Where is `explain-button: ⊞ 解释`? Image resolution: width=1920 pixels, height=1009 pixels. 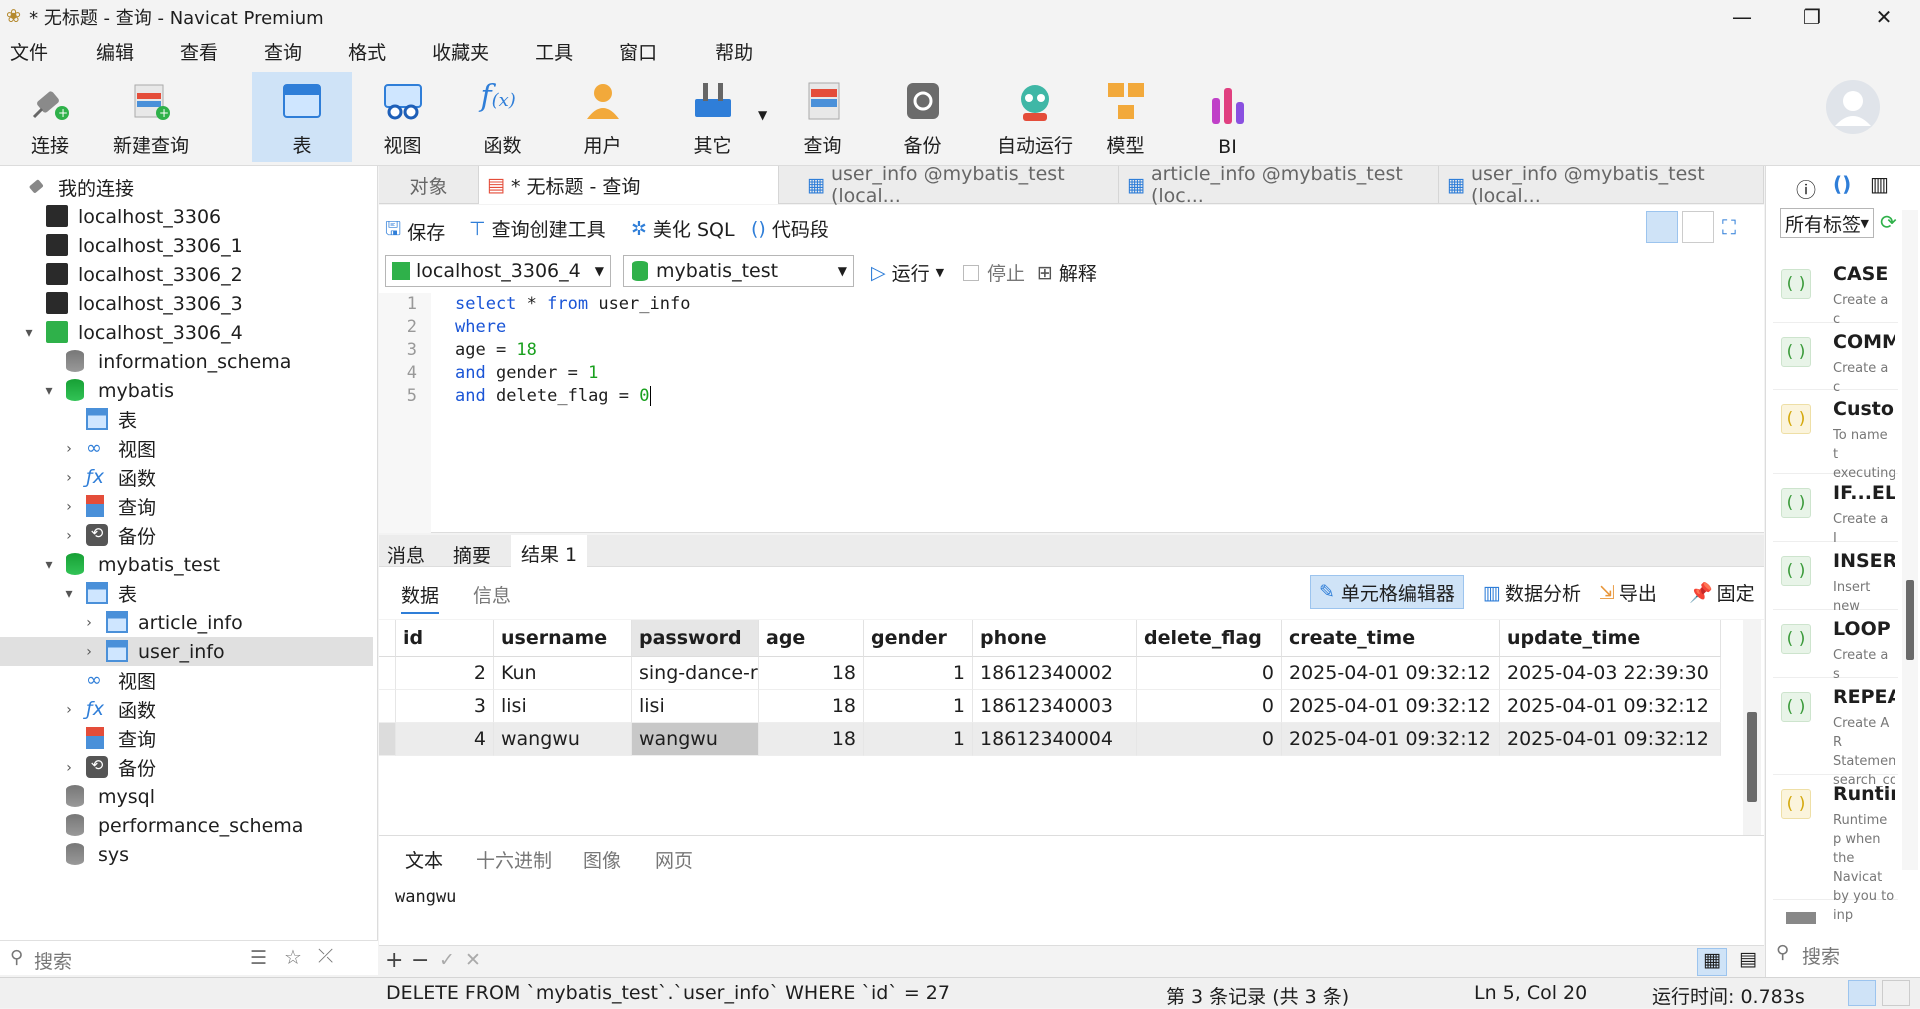 explain-button: ⊞ 解释 is located at coordinates (1067, 272).